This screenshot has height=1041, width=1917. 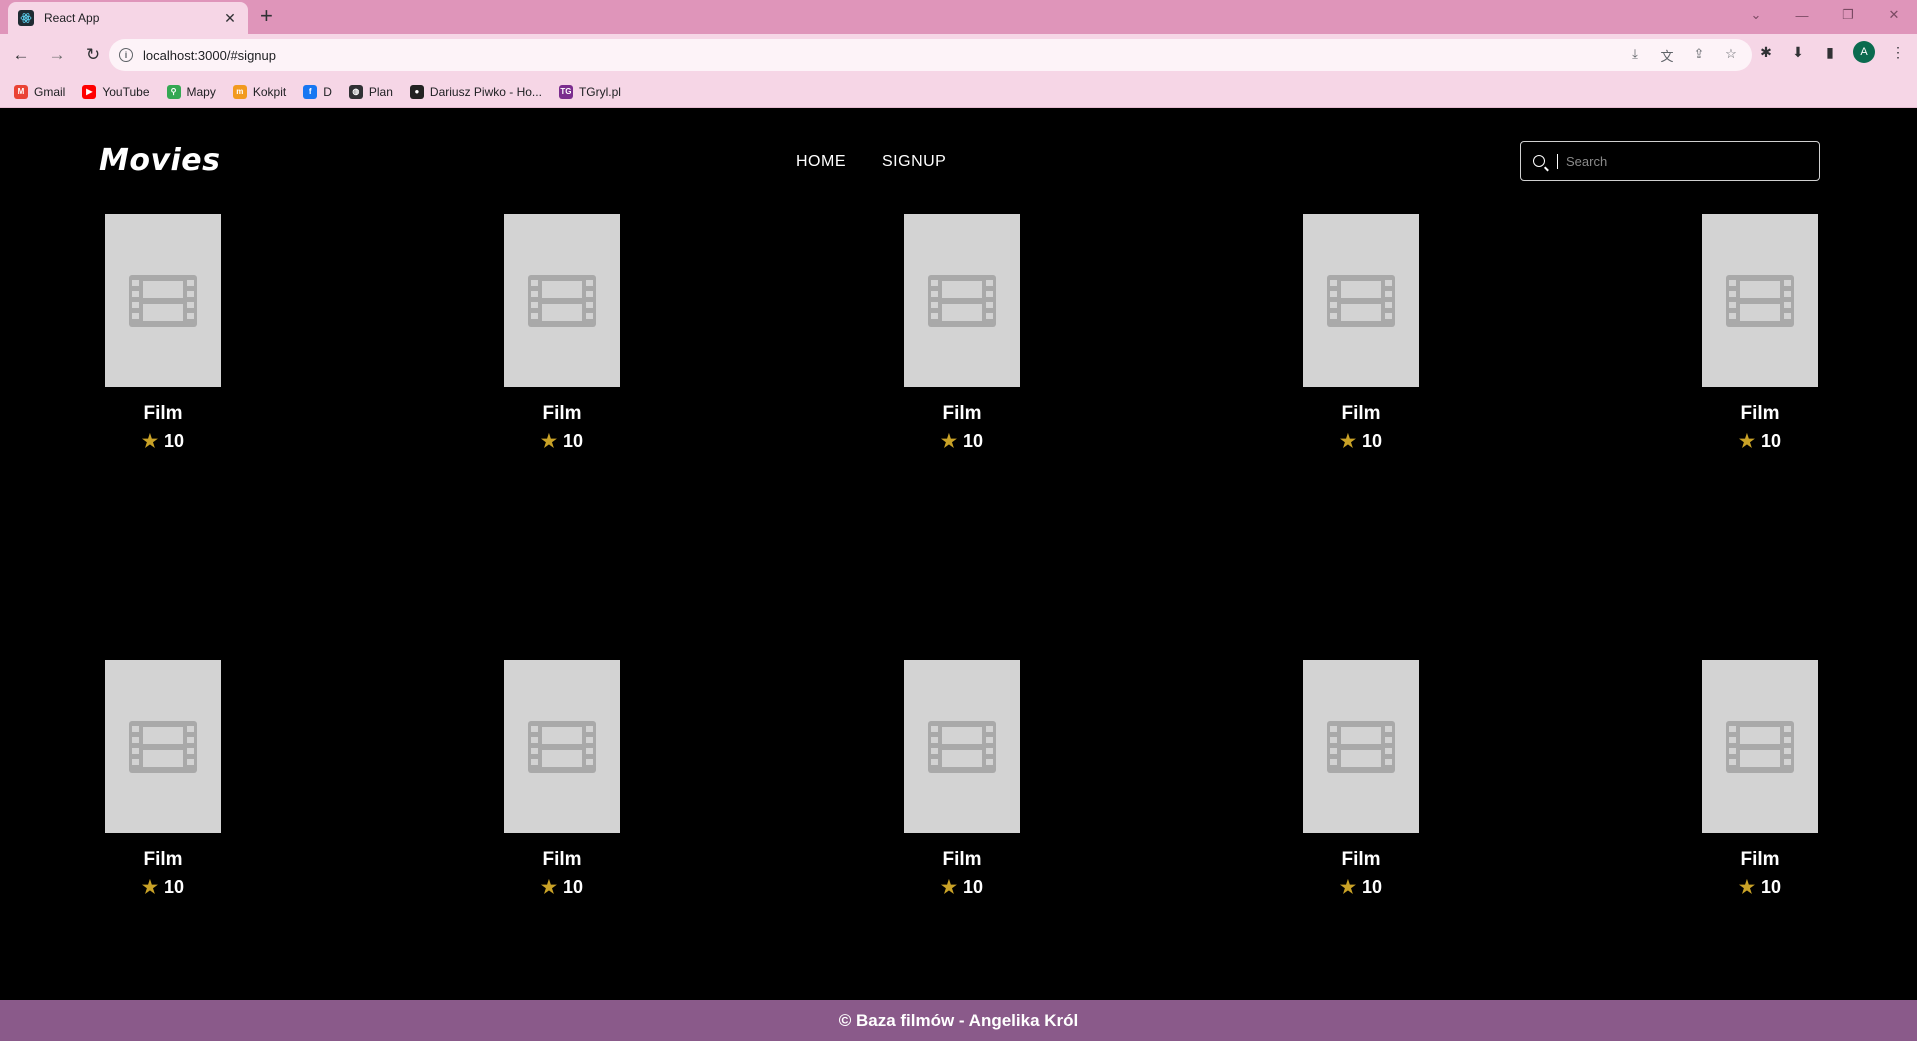 I want to click on search-icon, so click(x=1539, y=161).